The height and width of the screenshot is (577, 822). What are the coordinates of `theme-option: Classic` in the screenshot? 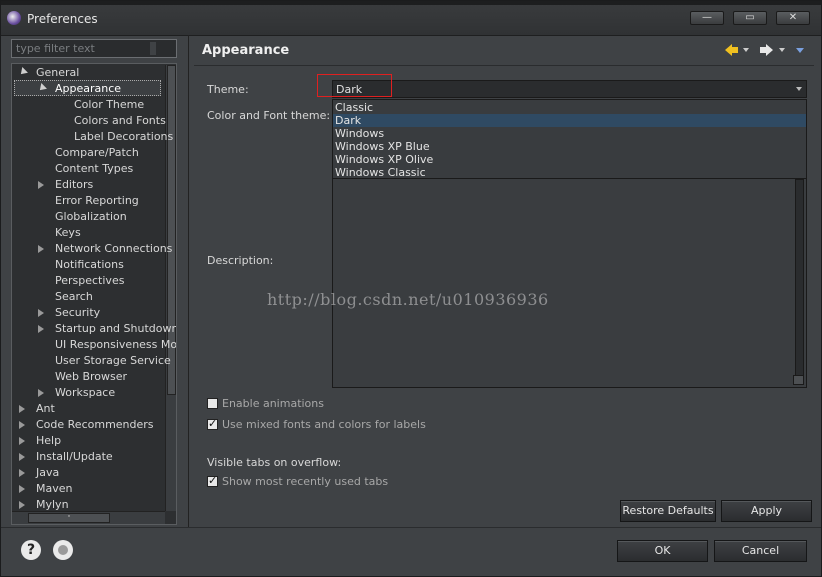 It's located at (569, 107).